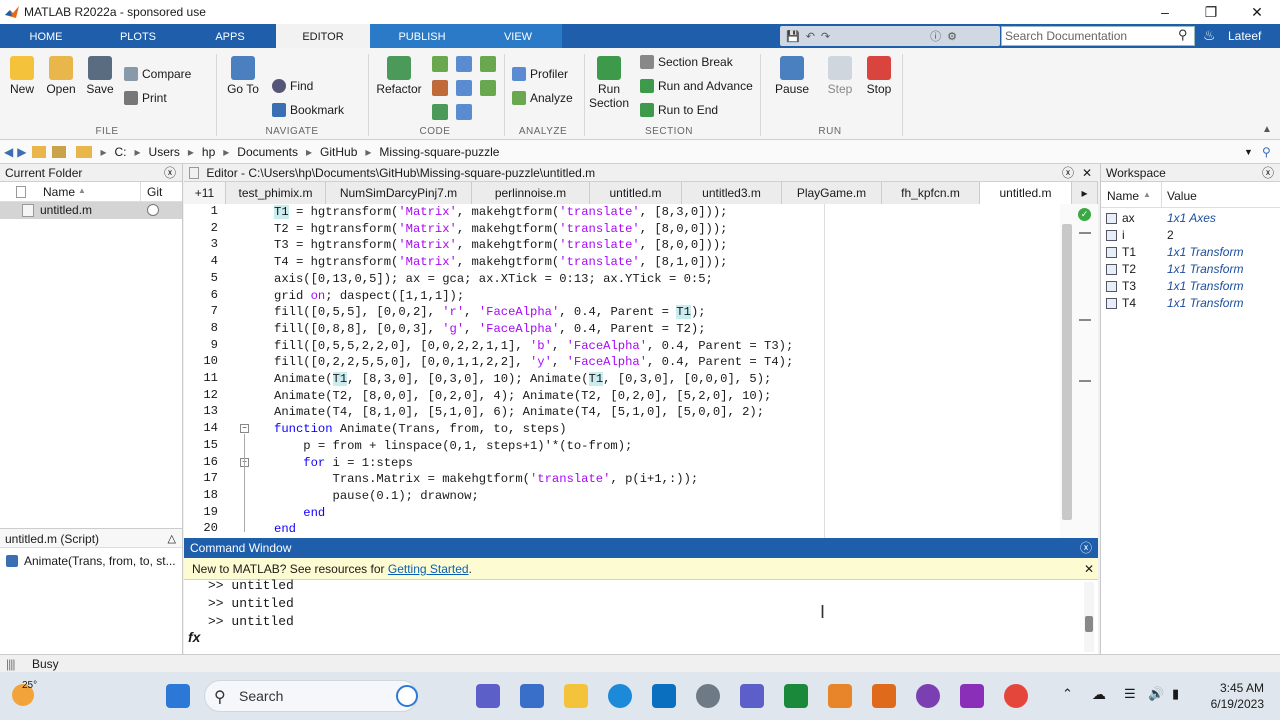  Describe the element at coordinates (1190, 252) in the screenshot. I see `workspace-var-row: T1 1x1 Transform` at that location.